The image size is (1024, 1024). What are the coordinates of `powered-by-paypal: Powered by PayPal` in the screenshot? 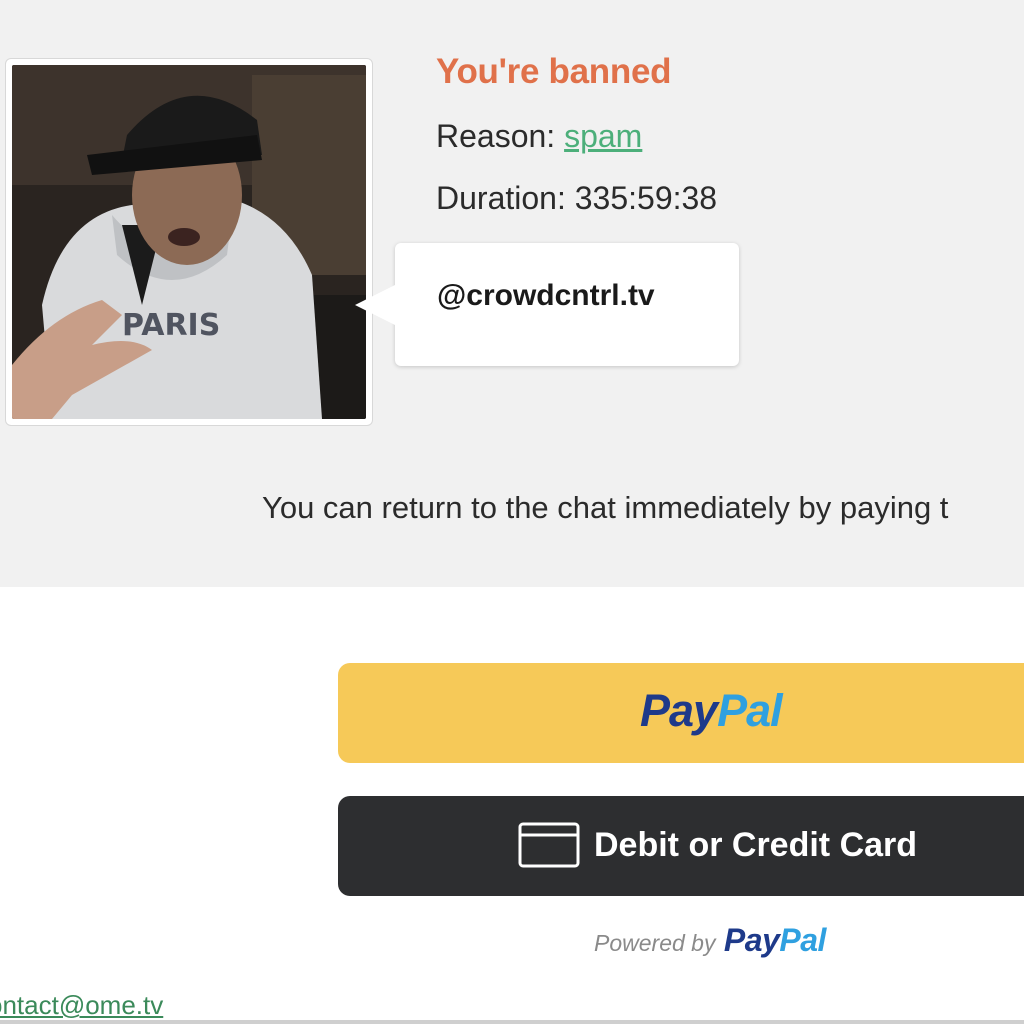 It's located at (710, 940).